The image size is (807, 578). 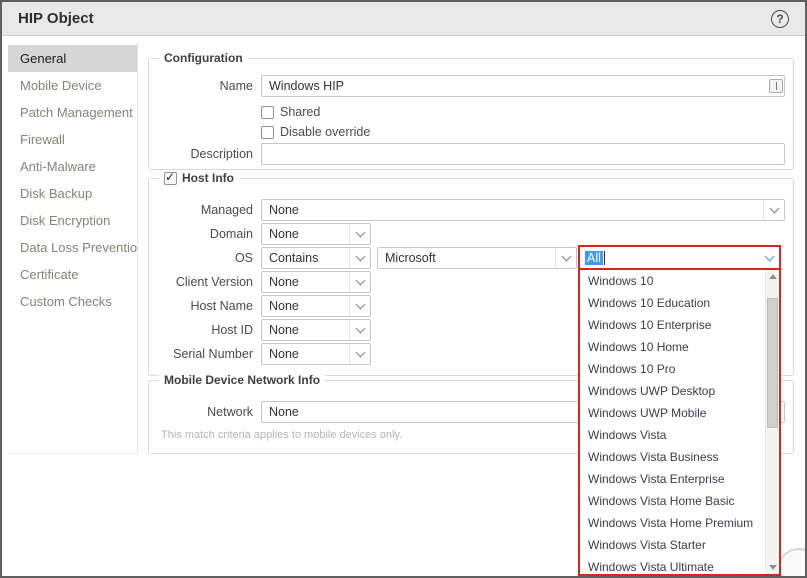 I want to click on managed-select: None, so click(x=523, y=210).